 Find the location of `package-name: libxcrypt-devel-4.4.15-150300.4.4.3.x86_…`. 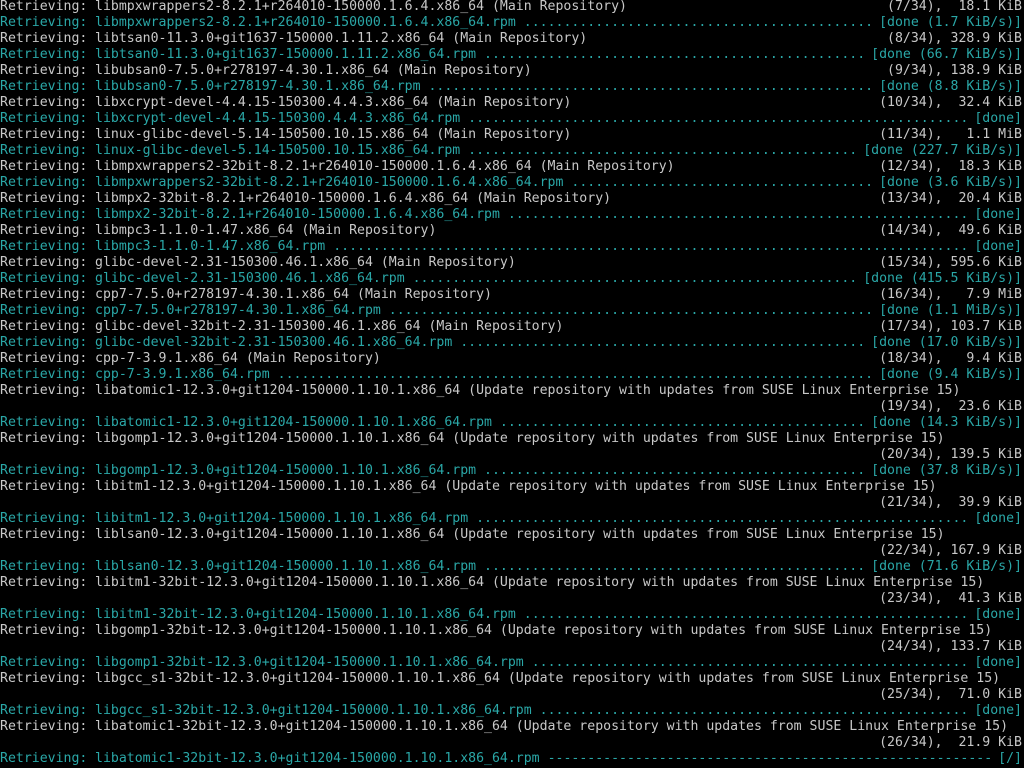

package-name: libxcrypt-devel-4.4.15-150300.4.4.3.x86_… is located at coordinates (333, 102).